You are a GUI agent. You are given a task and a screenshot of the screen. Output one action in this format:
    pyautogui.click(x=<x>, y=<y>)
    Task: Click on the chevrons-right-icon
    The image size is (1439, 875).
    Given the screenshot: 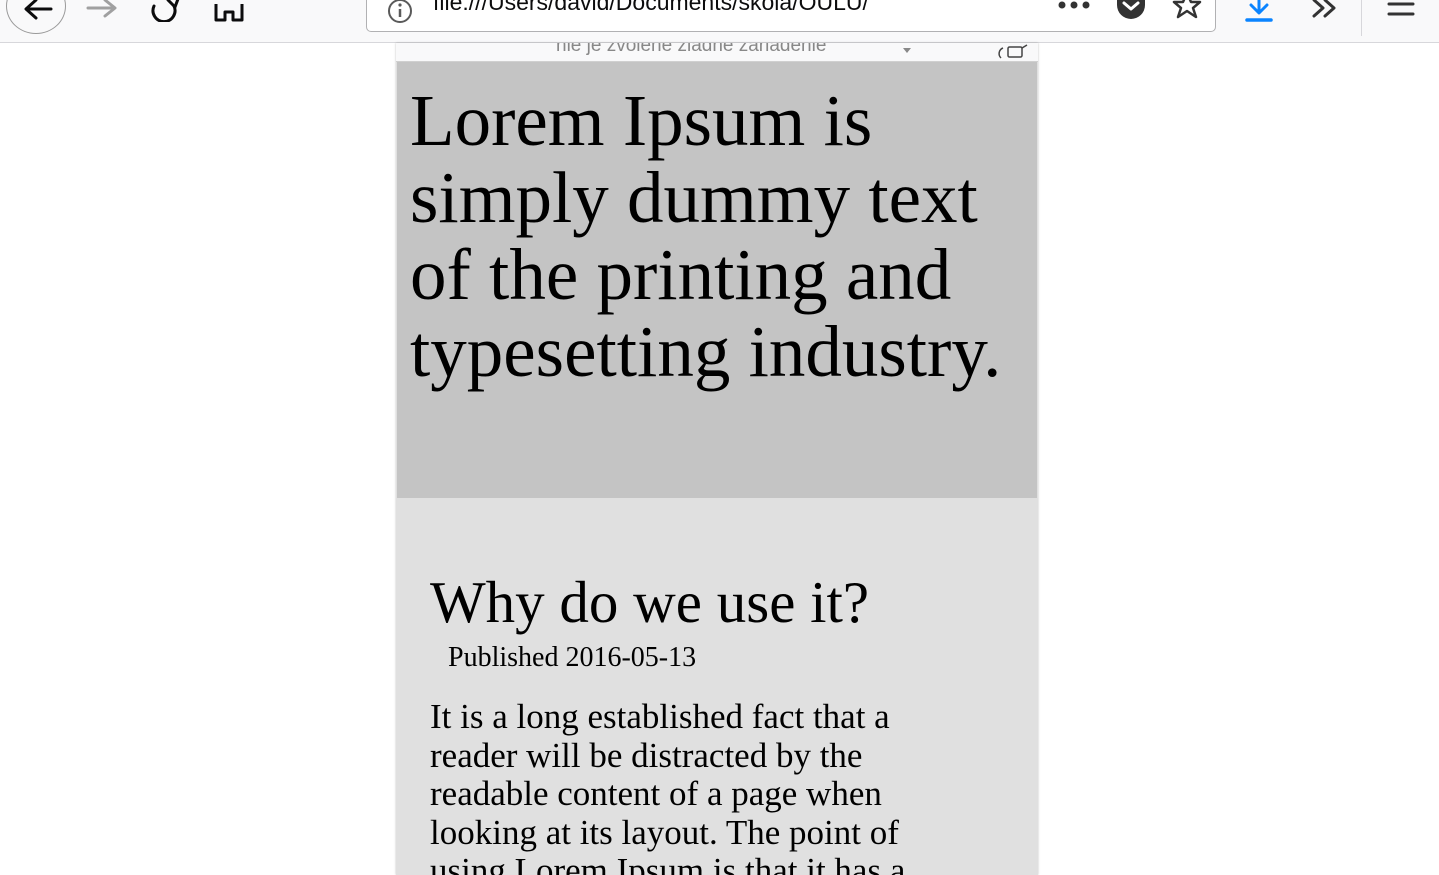 What is the action you would take?
    pyautogui.click(x=1324, y=9)
    